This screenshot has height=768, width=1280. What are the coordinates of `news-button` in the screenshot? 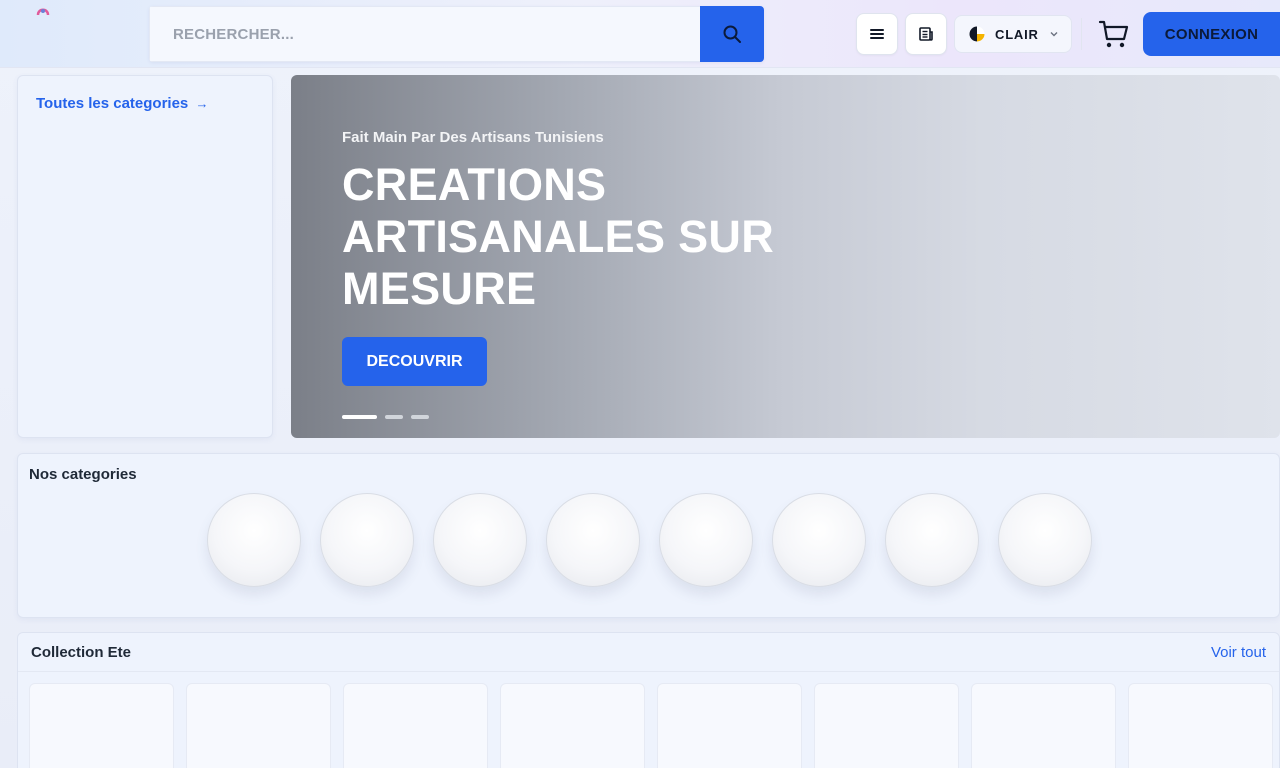 It's located at (926, 34).